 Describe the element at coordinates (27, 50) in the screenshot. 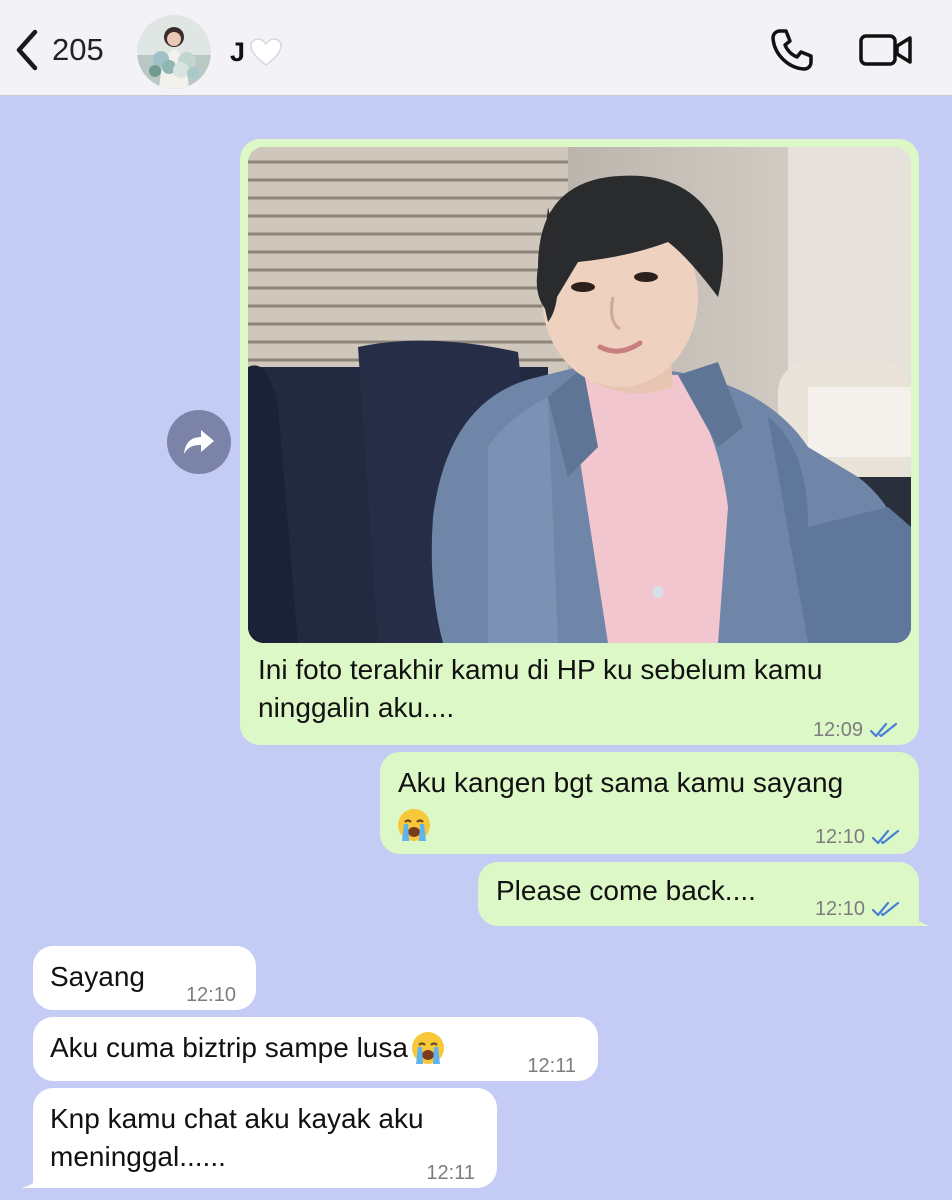

I see `back-chevron-icon` at that location.